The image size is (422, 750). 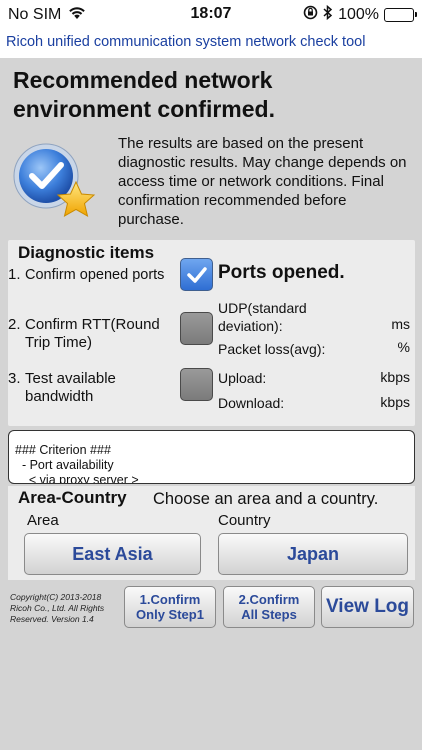 I want to click on item-label: Test available bandwidth, so click(x=70, y=387).